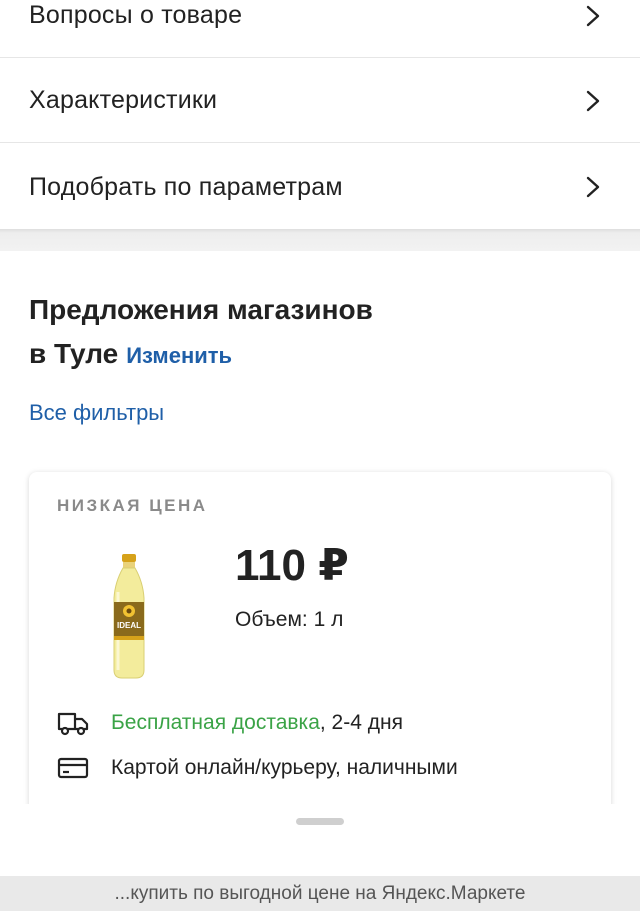  I want to click on menu-item-pick-by-parameters: Подобрать по параметрам, so click(320, 187).